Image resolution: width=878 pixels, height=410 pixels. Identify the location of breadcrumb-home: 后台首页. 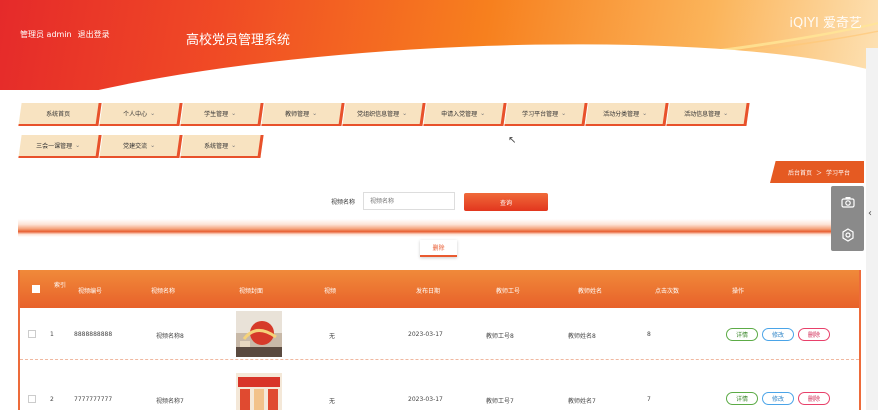
(800, 172).